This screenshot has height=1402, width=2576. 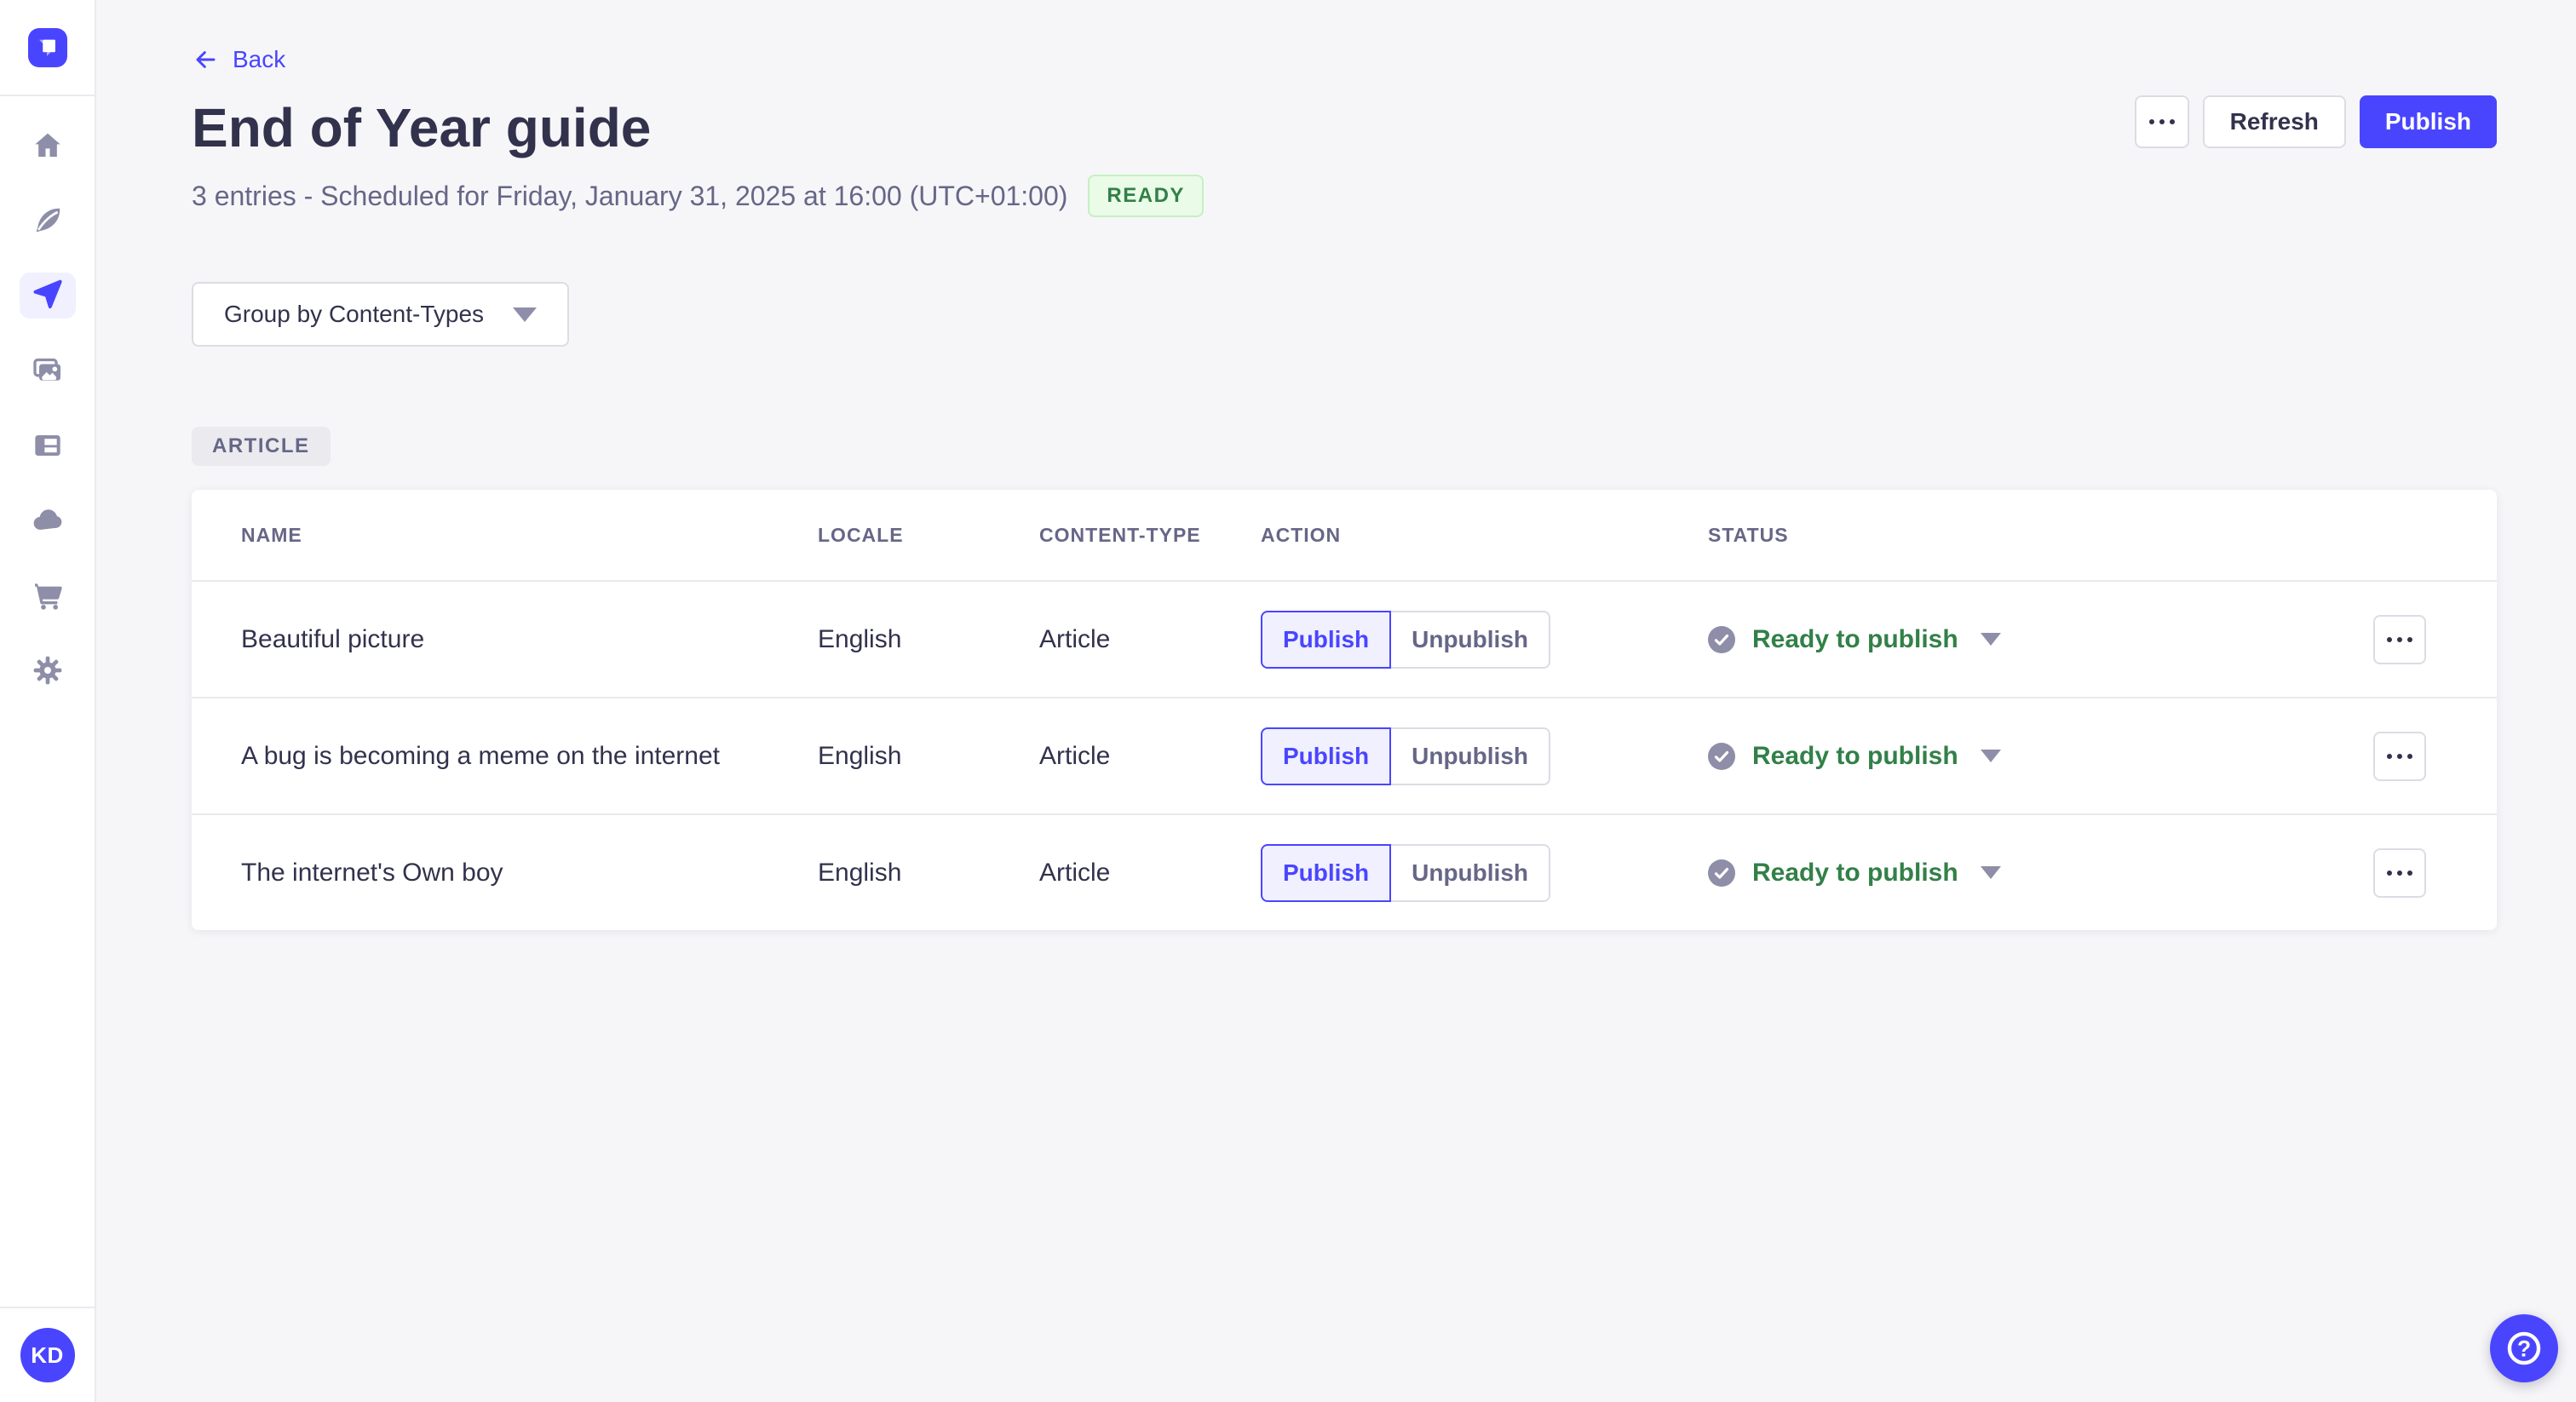 What do you see at coordinates (206, 59) in the screenshot?
I see `arrow-left-icon` at bounding box center [206, 59].